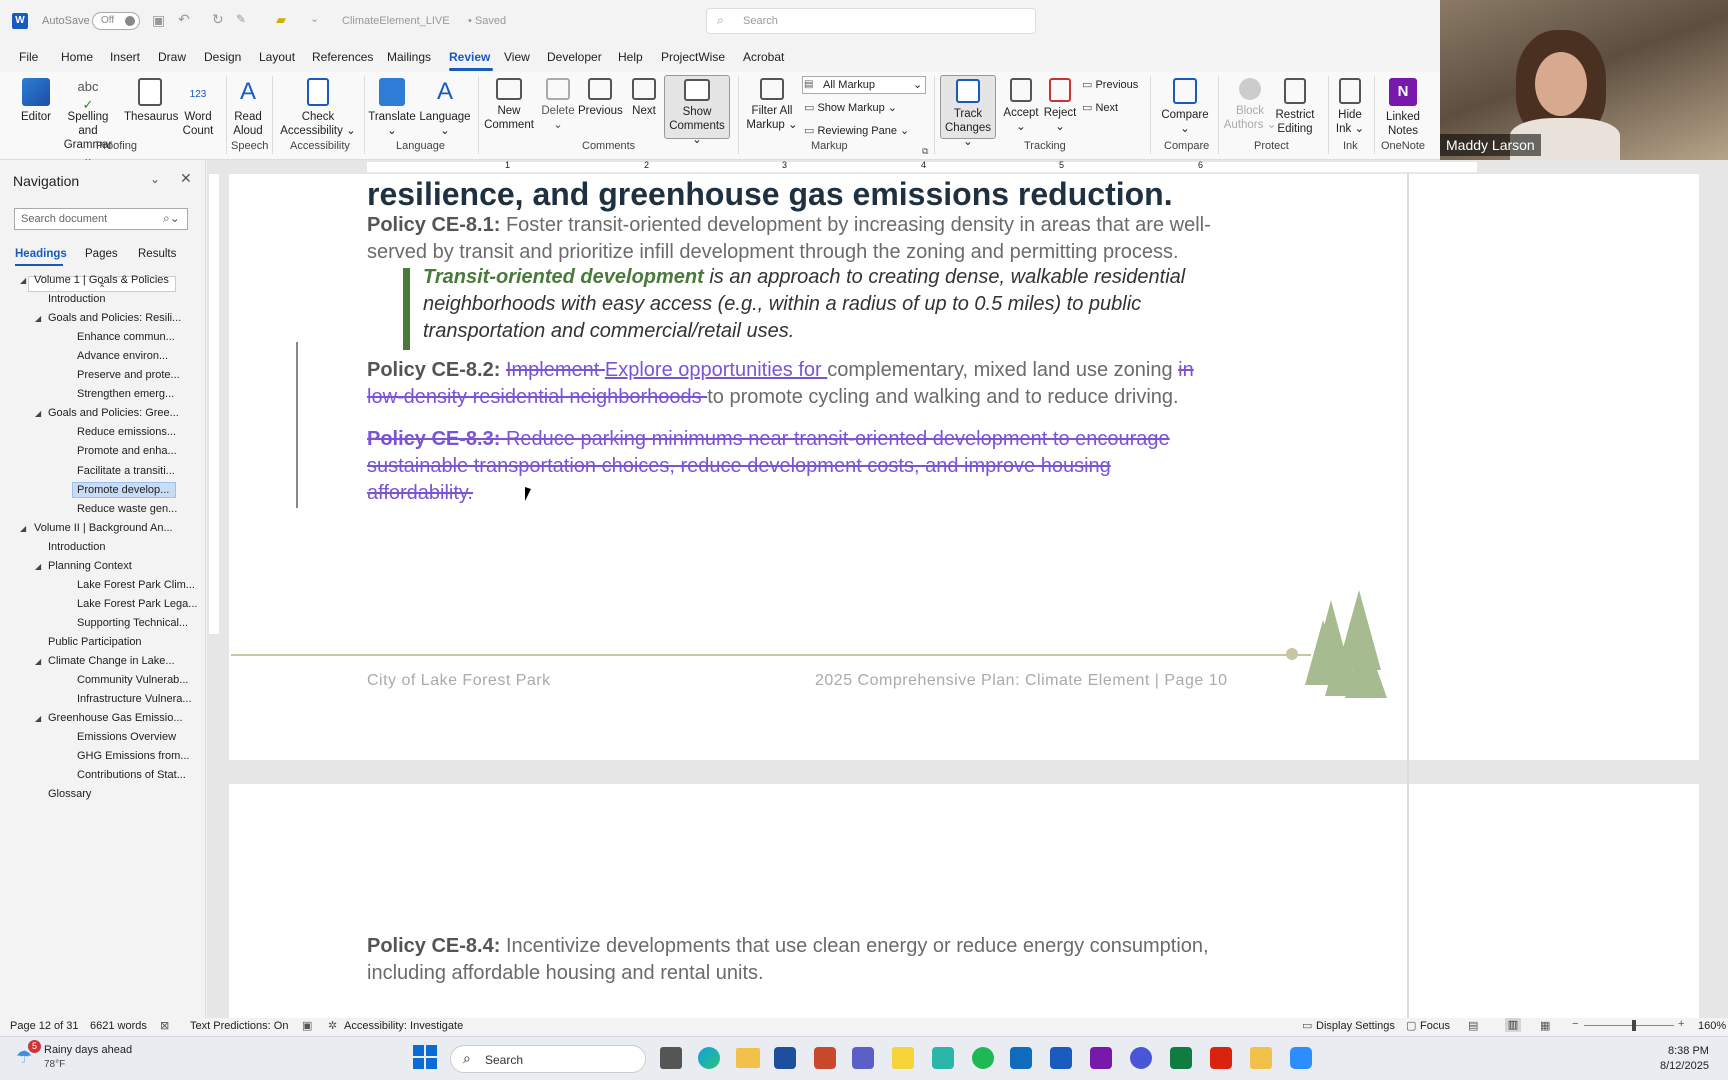  I want to click on hide-ink-button: Hide Ink ⌄, so click(1350, 107).